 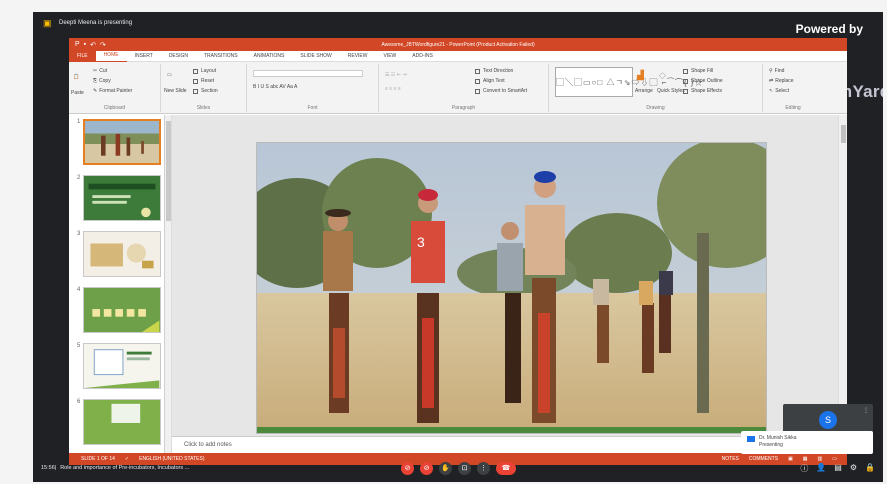 I want to click on call-controls: ⊘ ⊘ ✋ ⊡ ⋮ ☎, so click(x=458, y=468).